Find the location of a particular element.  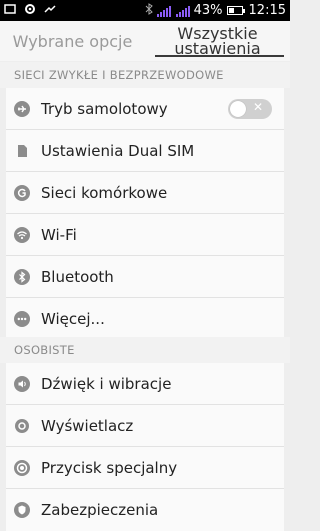

settings-tabs: Wybrane opcje Wszystkie ustawienia is located at coordinates (145, 41).